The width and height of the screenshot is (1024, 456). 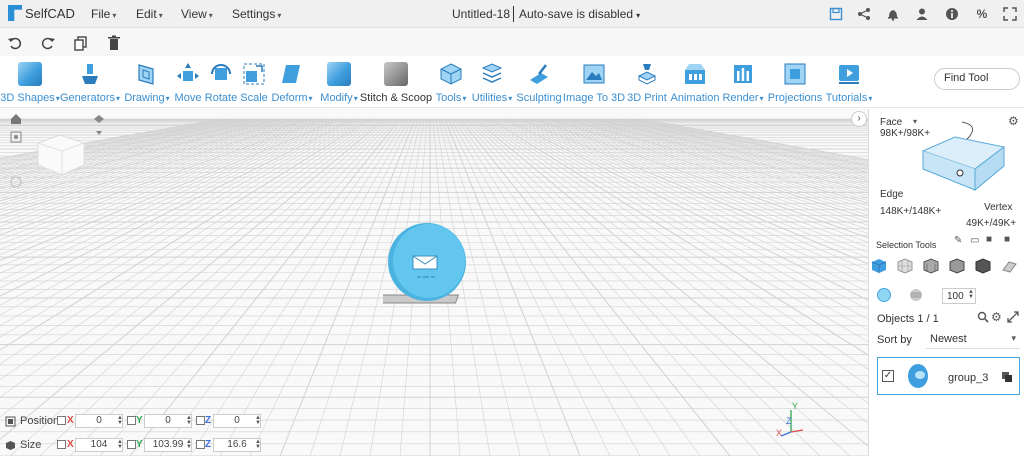 What do you see at coordinates (258, 420) in the screenshot?
I see `position-z-stepper: ▲ ▼` at bounding box center [258, 420].